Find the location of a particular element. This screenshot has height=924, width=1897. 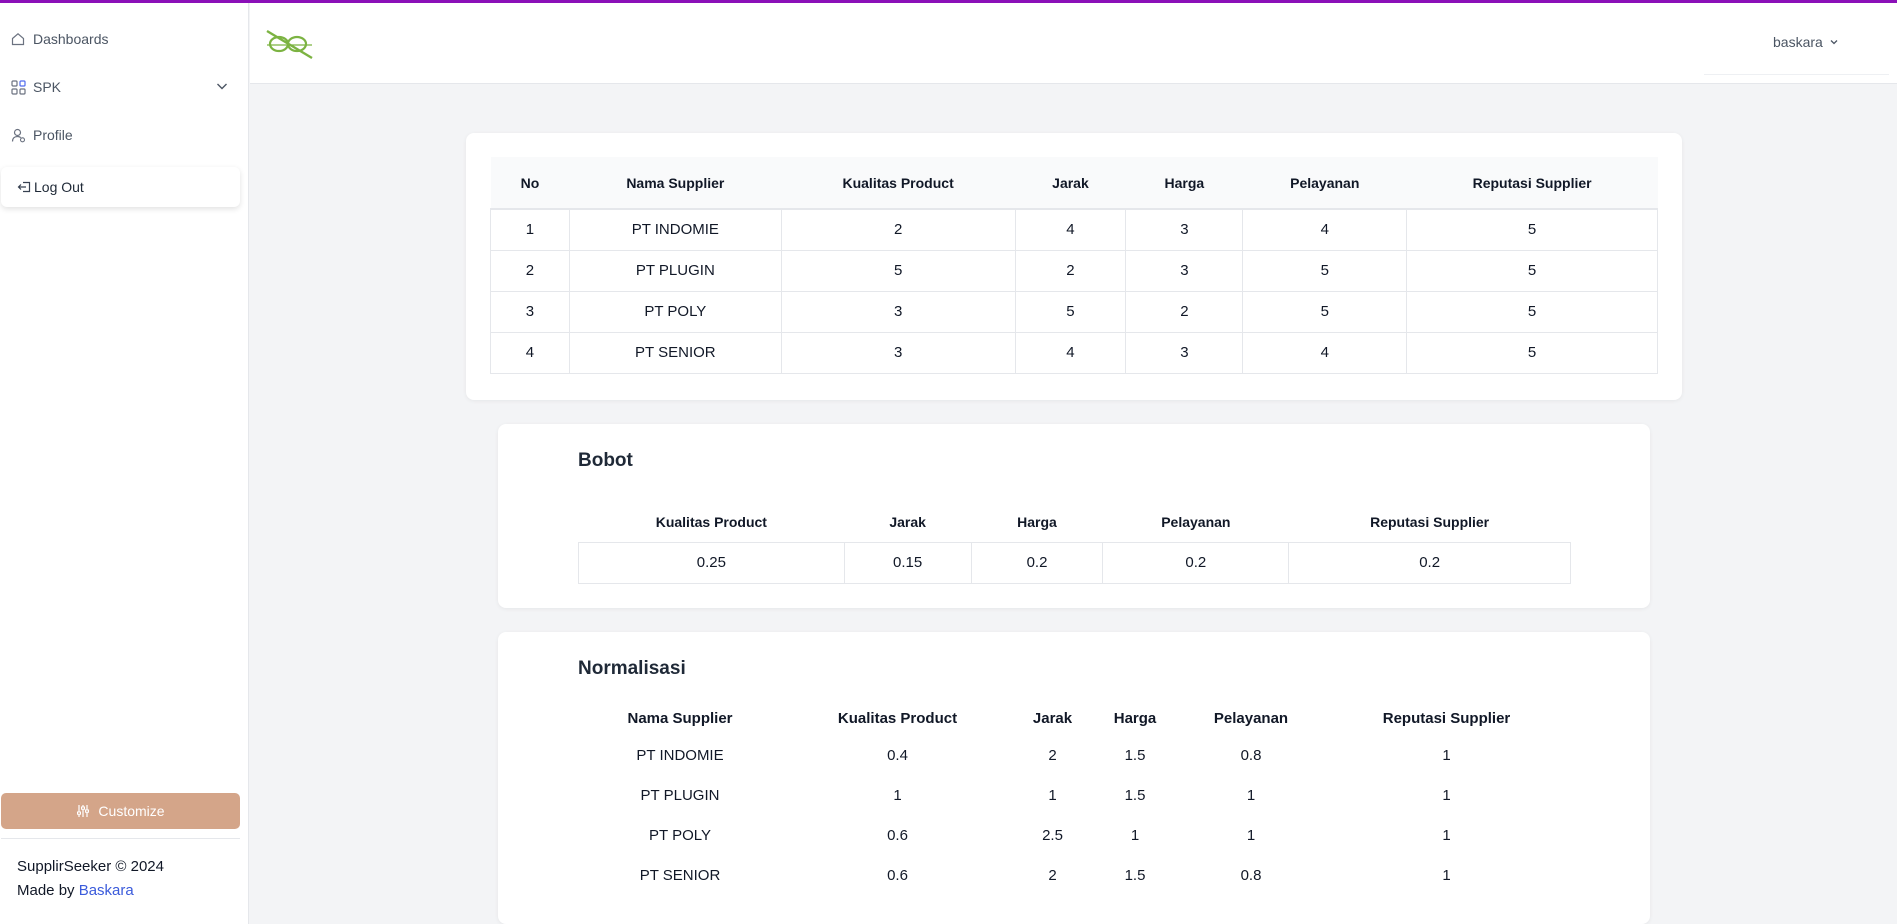

sidebar-item-profile: Profile is located at coordinates (124, 135).